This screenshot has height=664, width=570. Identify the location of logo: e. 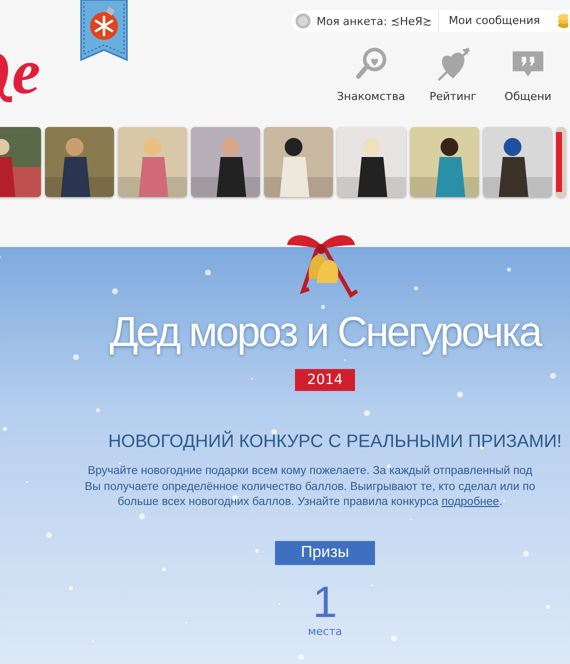
(26, 72).